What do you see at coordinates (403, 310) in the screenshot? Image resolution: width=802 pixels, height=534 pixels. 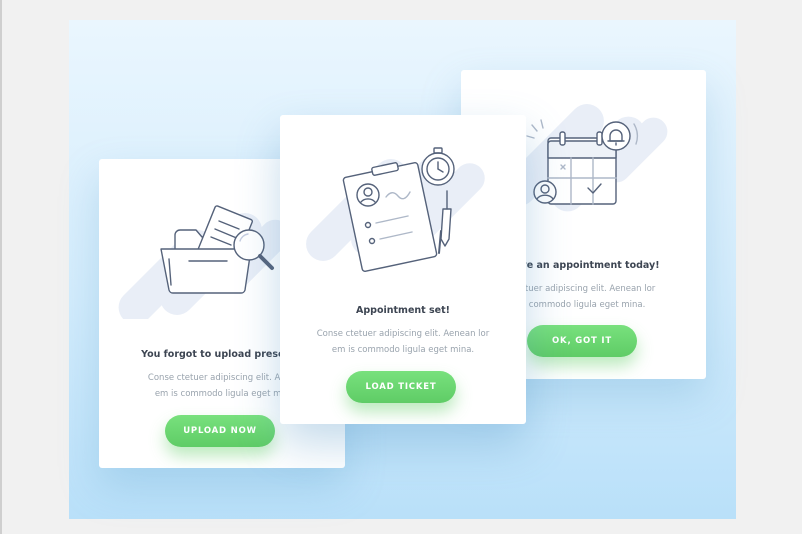 I see `card-title: Appointment set!` at bounding box center [403, 310].